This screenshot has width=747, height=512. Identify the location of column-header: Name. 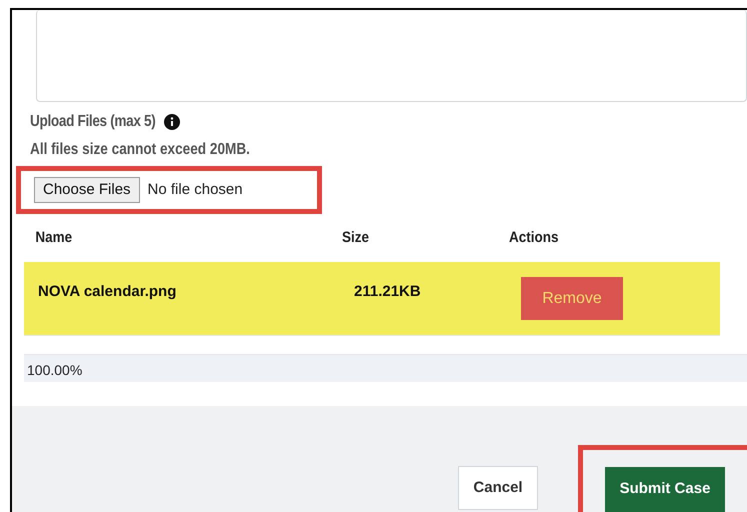
(54, 238).